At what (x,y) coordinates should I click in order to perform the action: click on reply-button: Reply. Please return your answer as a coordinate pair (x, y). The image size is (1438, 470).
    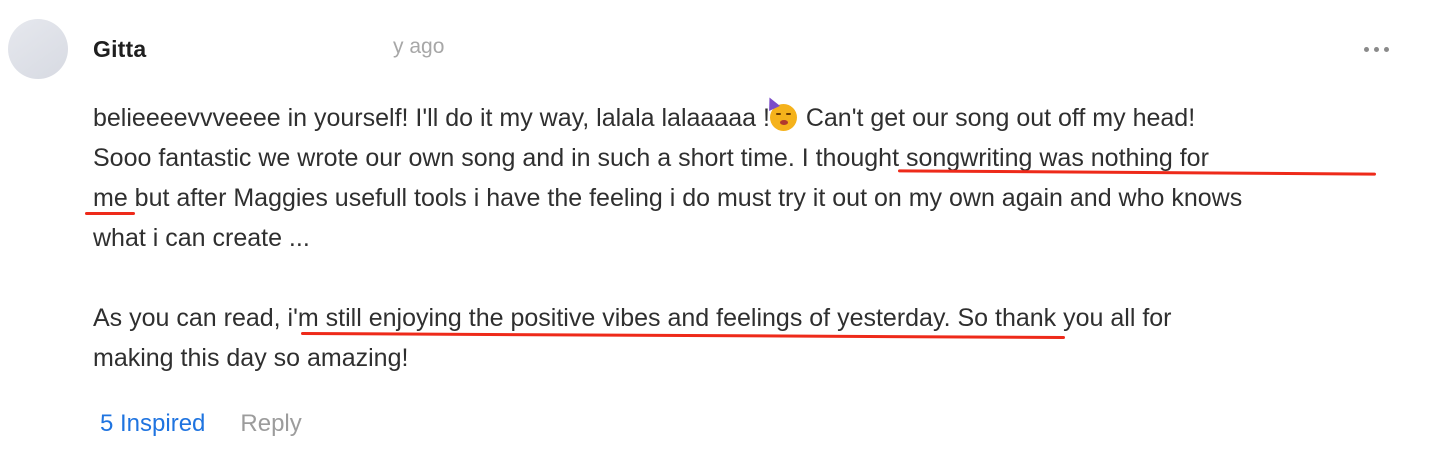
    Looking at the image, I should click on (270, 424).